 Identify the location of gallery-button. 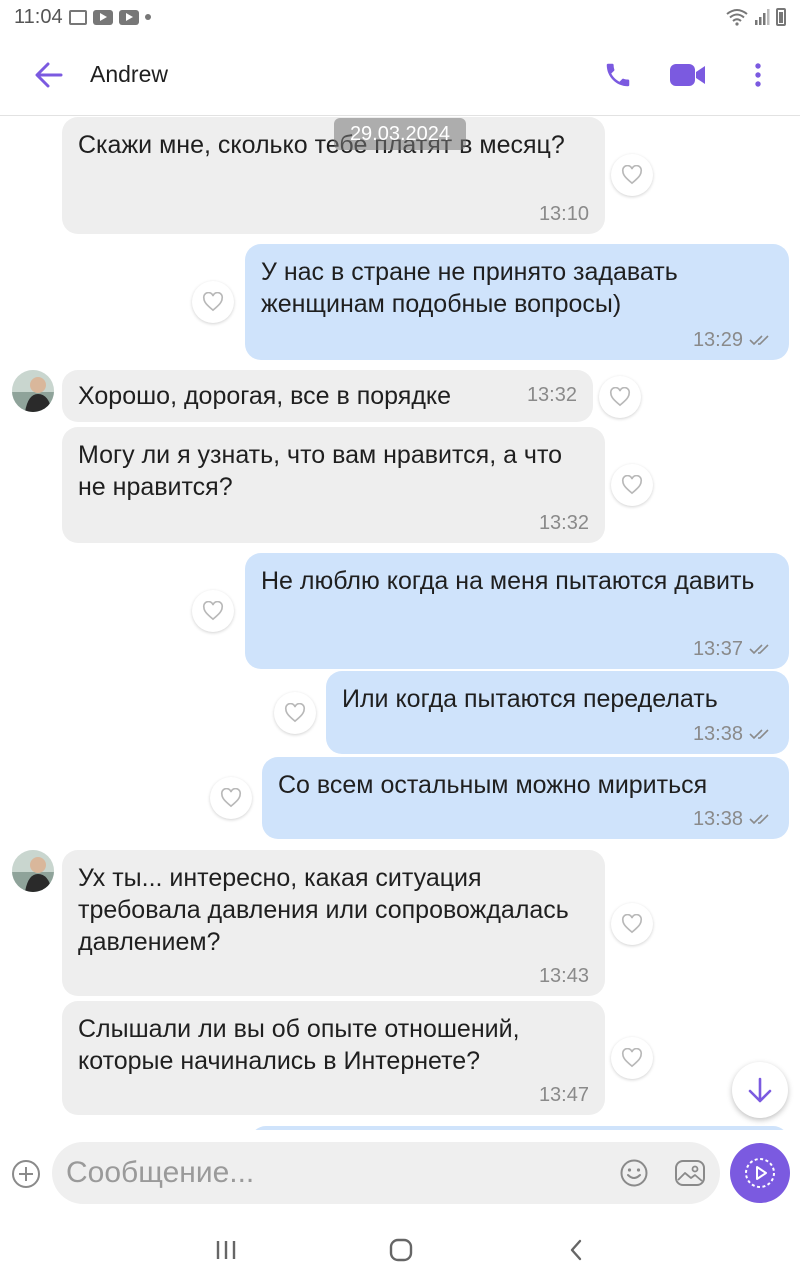
(690, 1173).